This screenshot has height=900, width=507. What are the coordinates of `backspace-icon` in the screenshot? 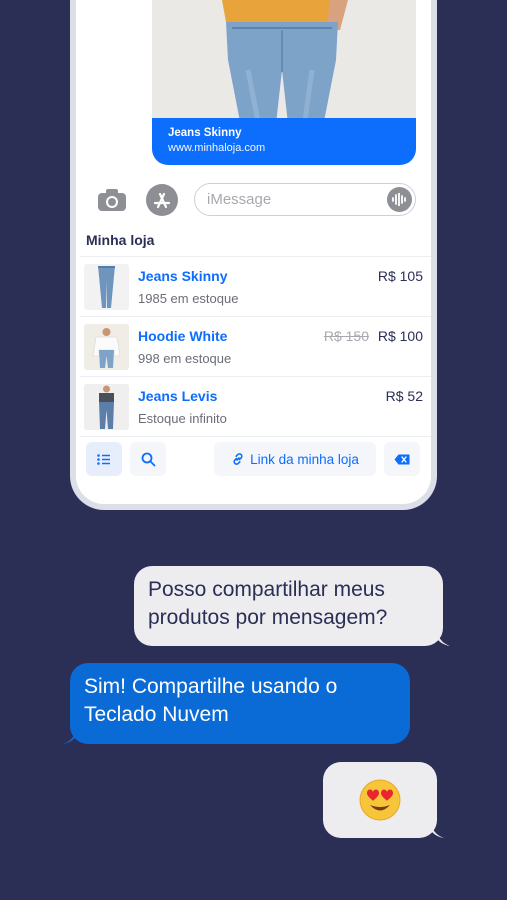 It's located at (402, 459).